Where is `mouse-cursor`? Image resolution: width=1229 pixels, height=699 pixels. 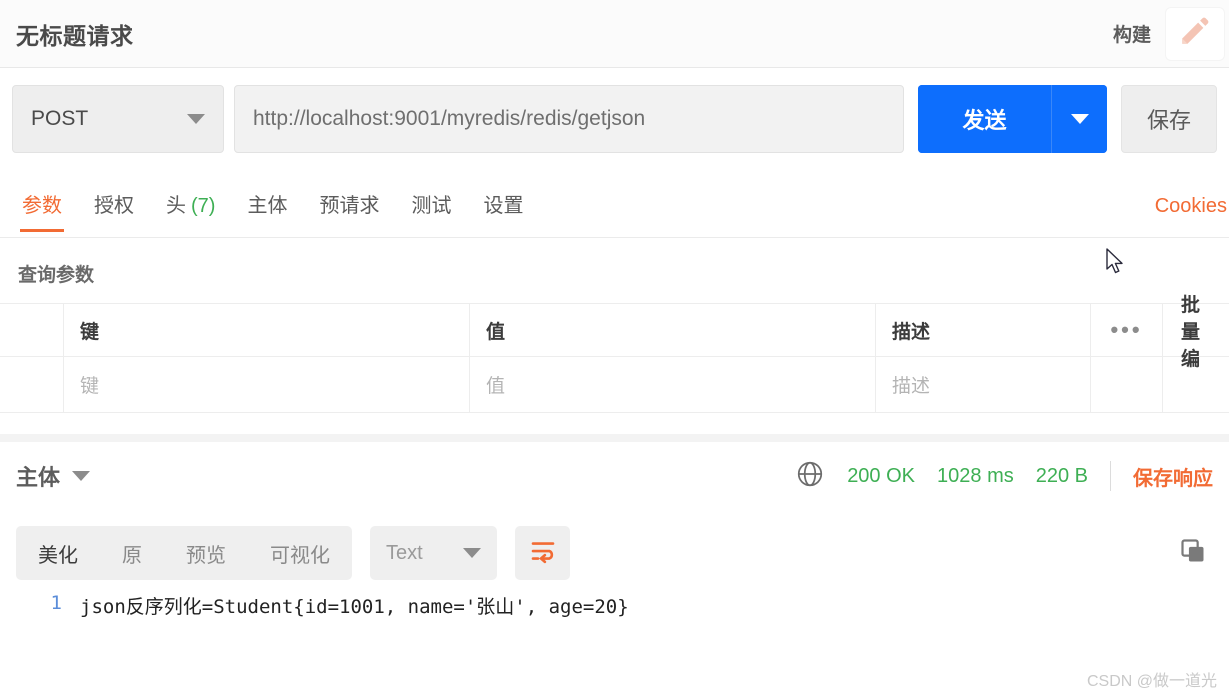
mouse-cursor is located at coordinates (1117, 262).